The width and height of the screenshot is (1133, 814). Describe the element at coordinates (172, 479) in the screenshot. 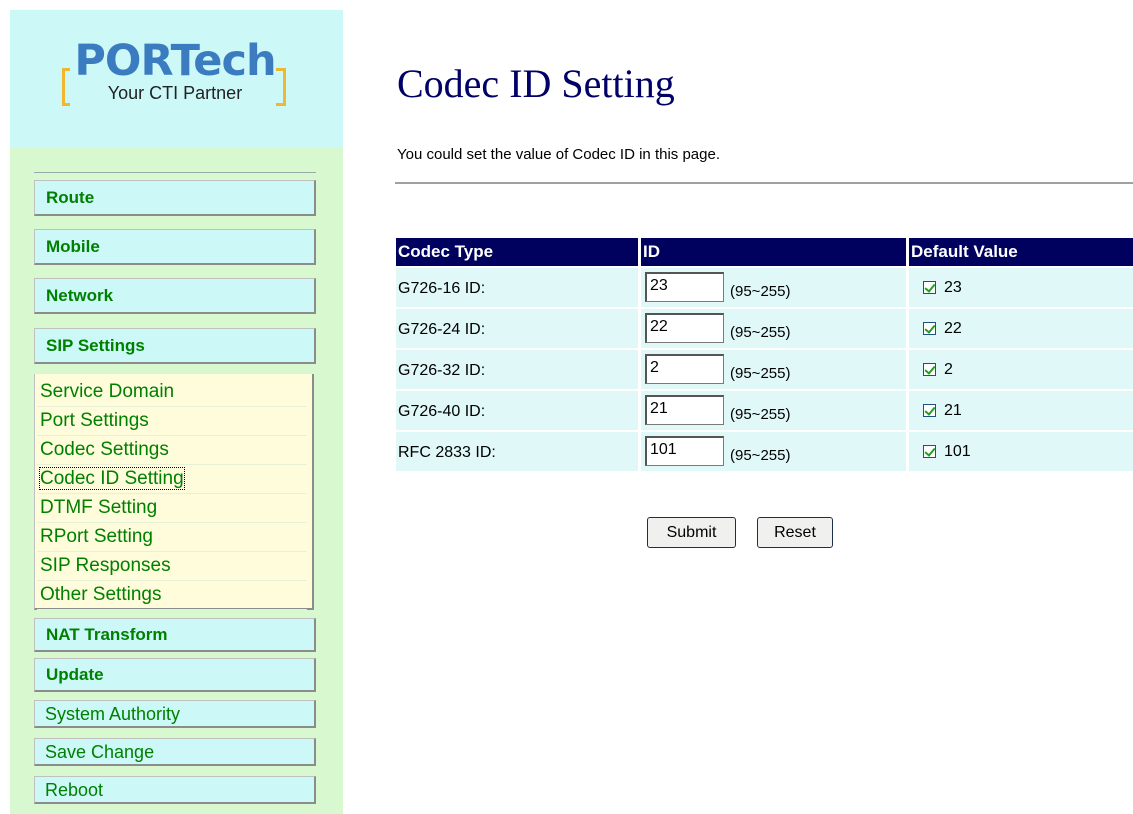

I see `subnav-codec-id-setting: Codec ID Setting` at that location.